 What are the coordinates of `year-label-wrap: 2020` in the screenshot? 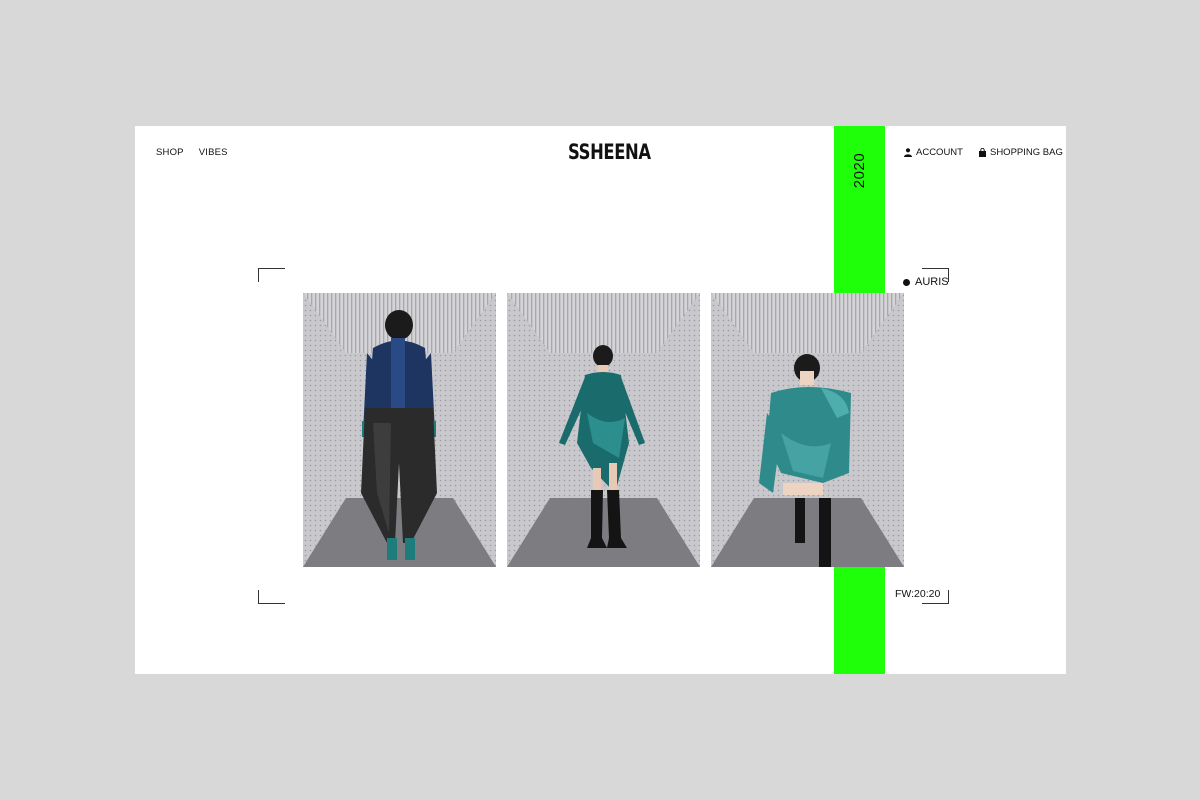 It's located at (859, 170).